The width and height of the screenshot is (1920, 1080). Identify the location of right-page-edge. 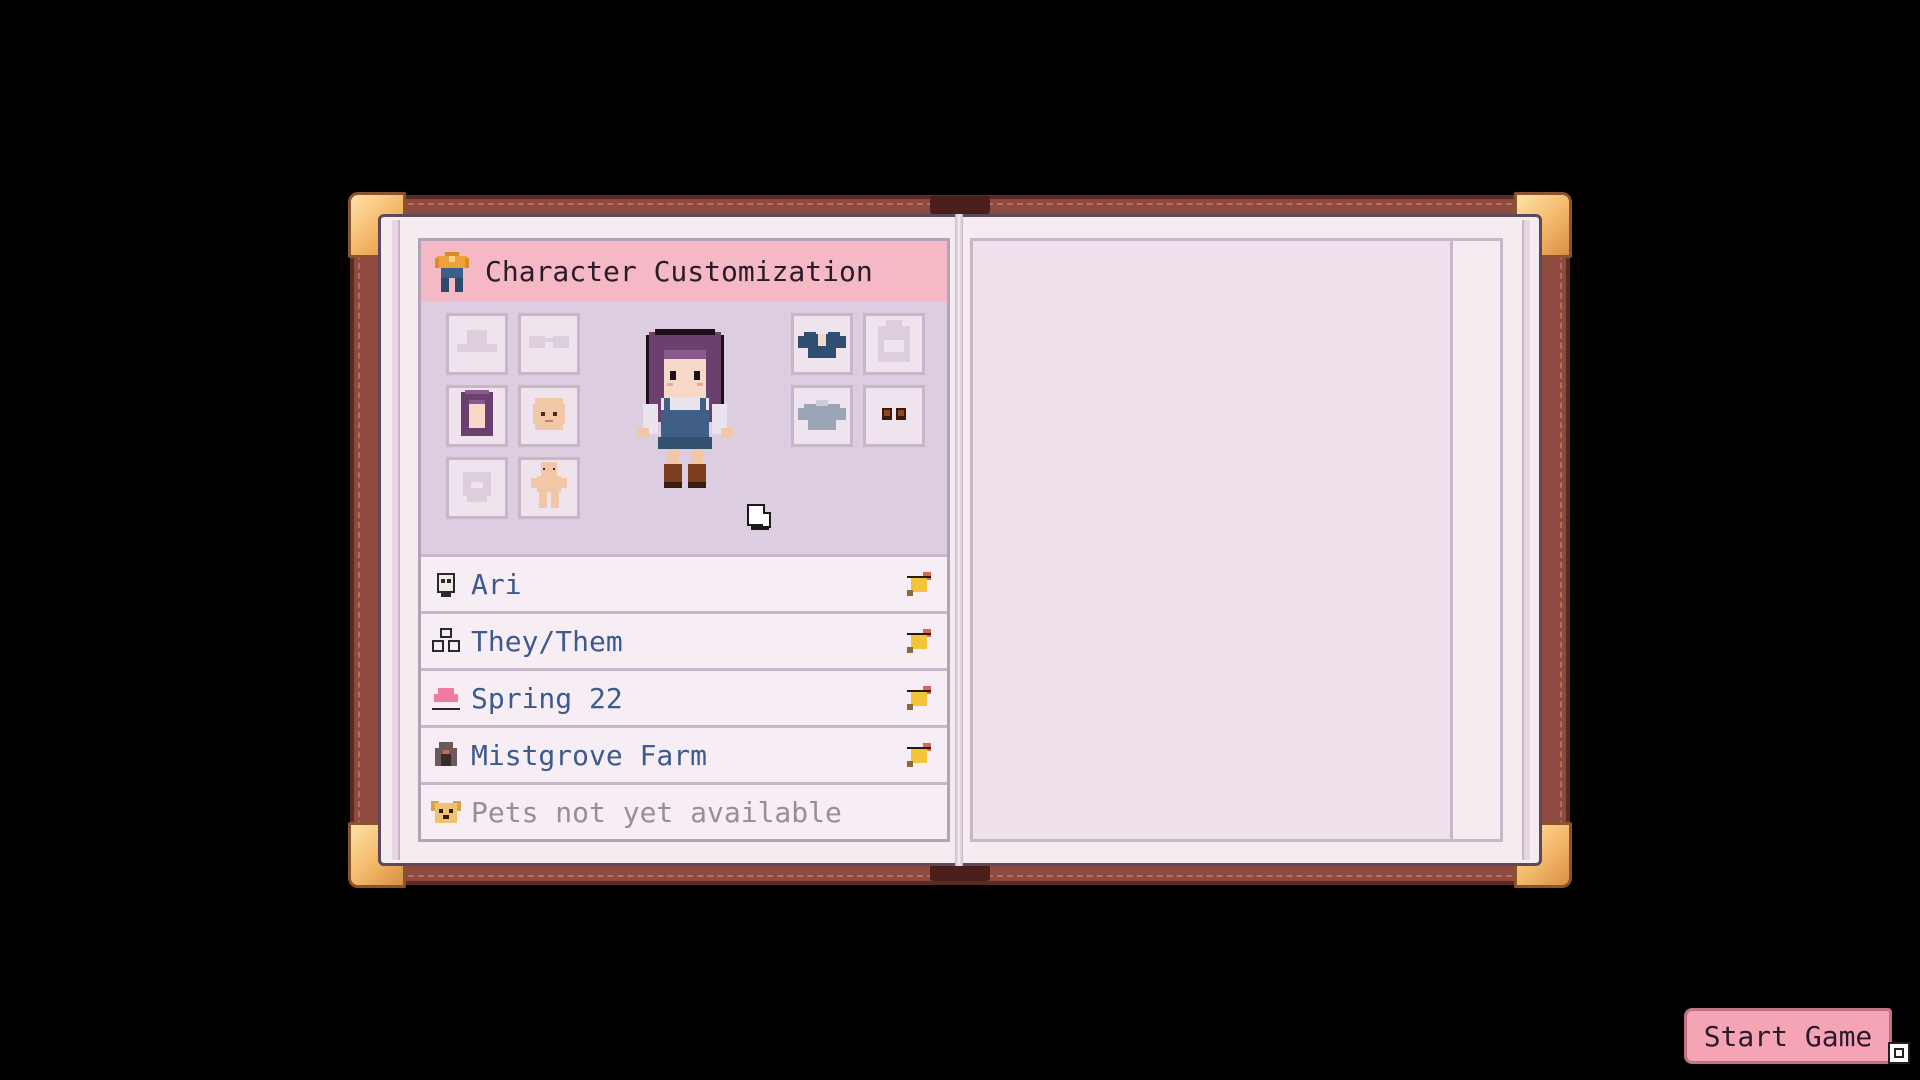
(1526, 540).